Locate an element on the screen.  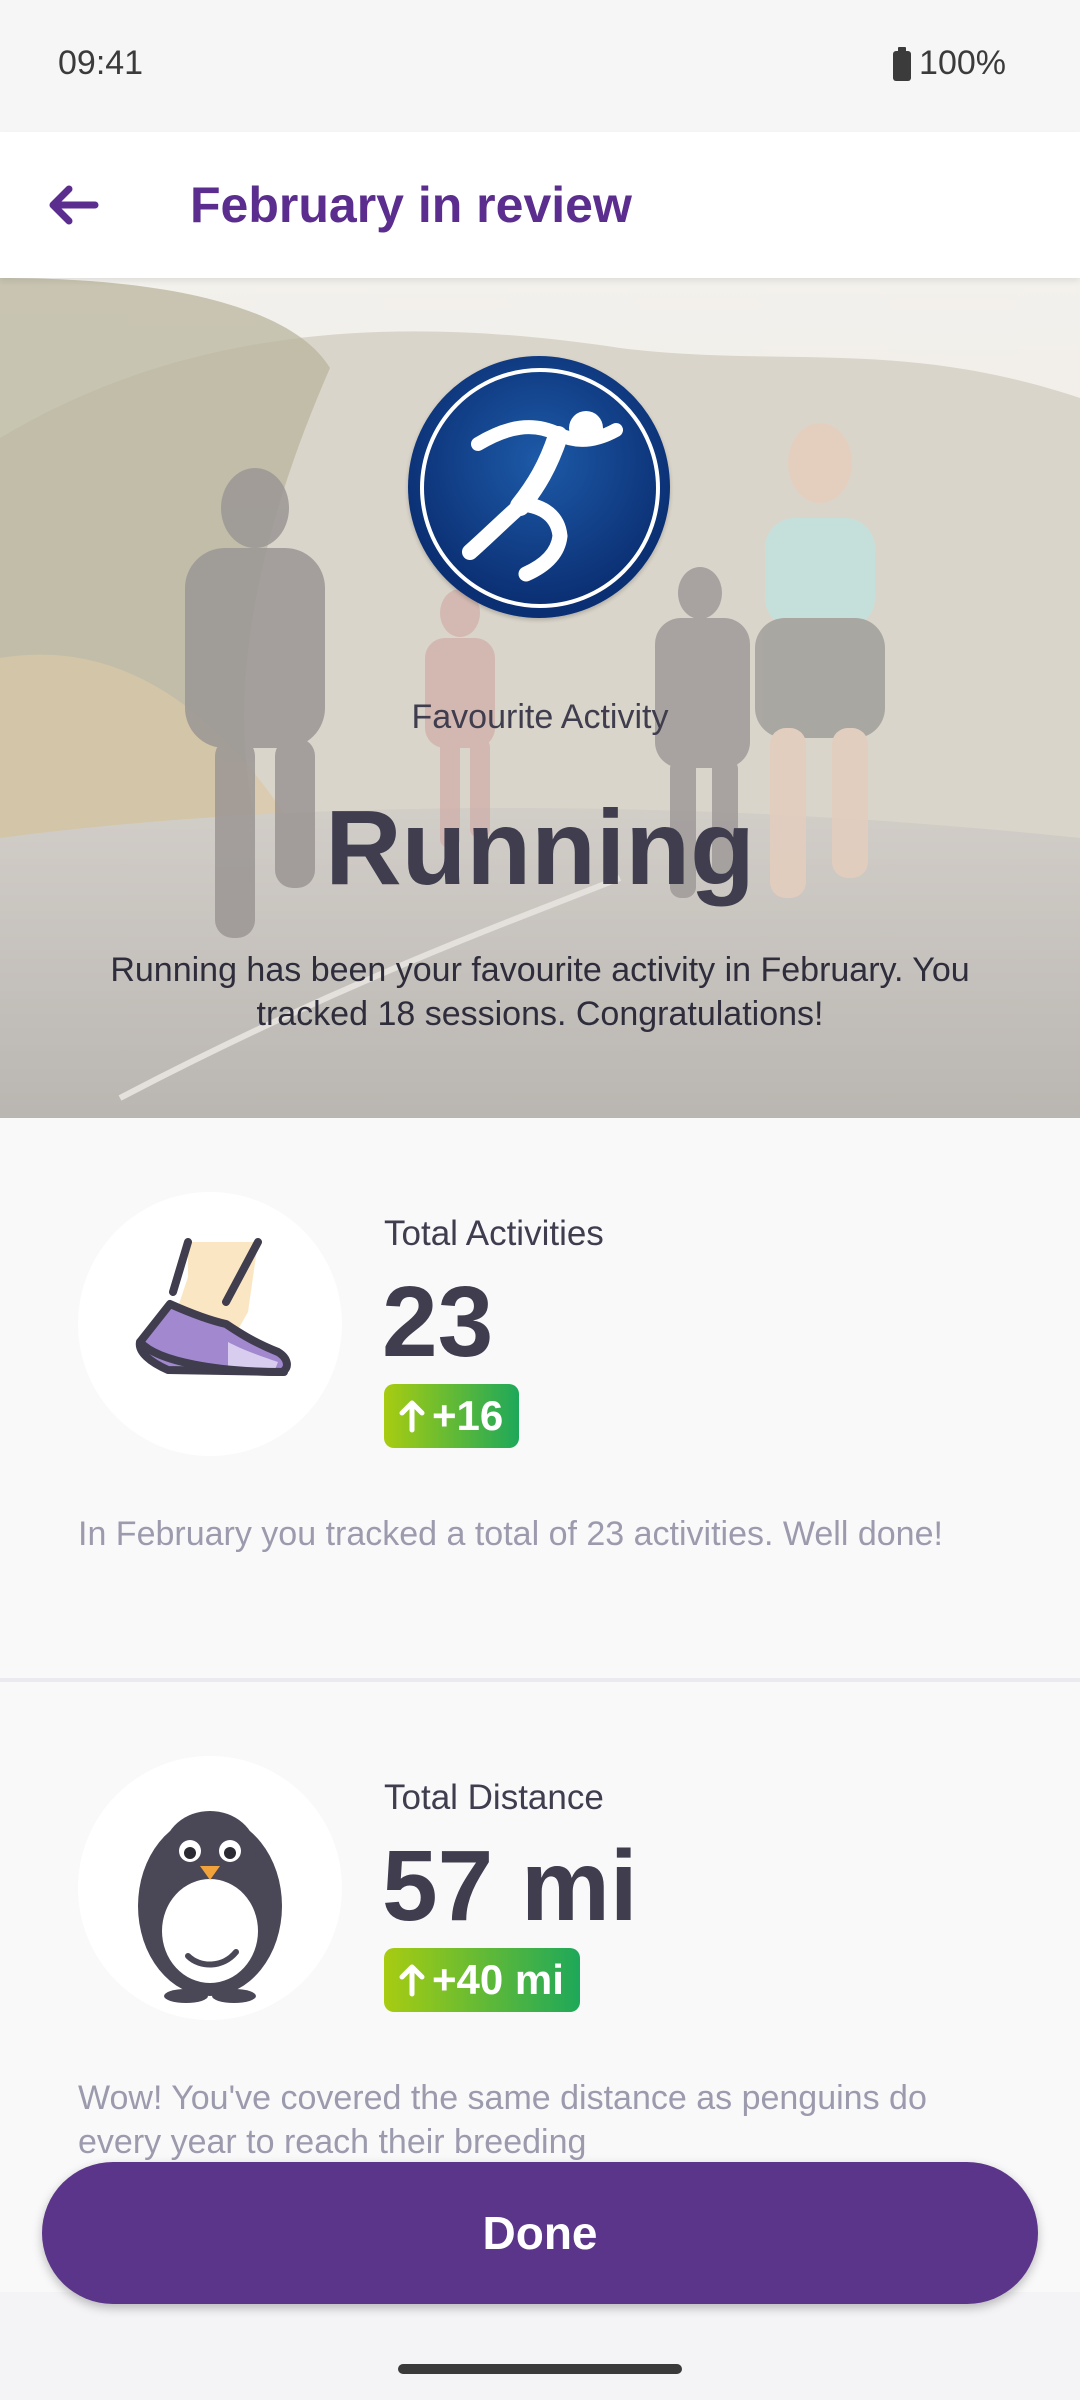
battery-level: 100% is located at coordinates (962, 63).